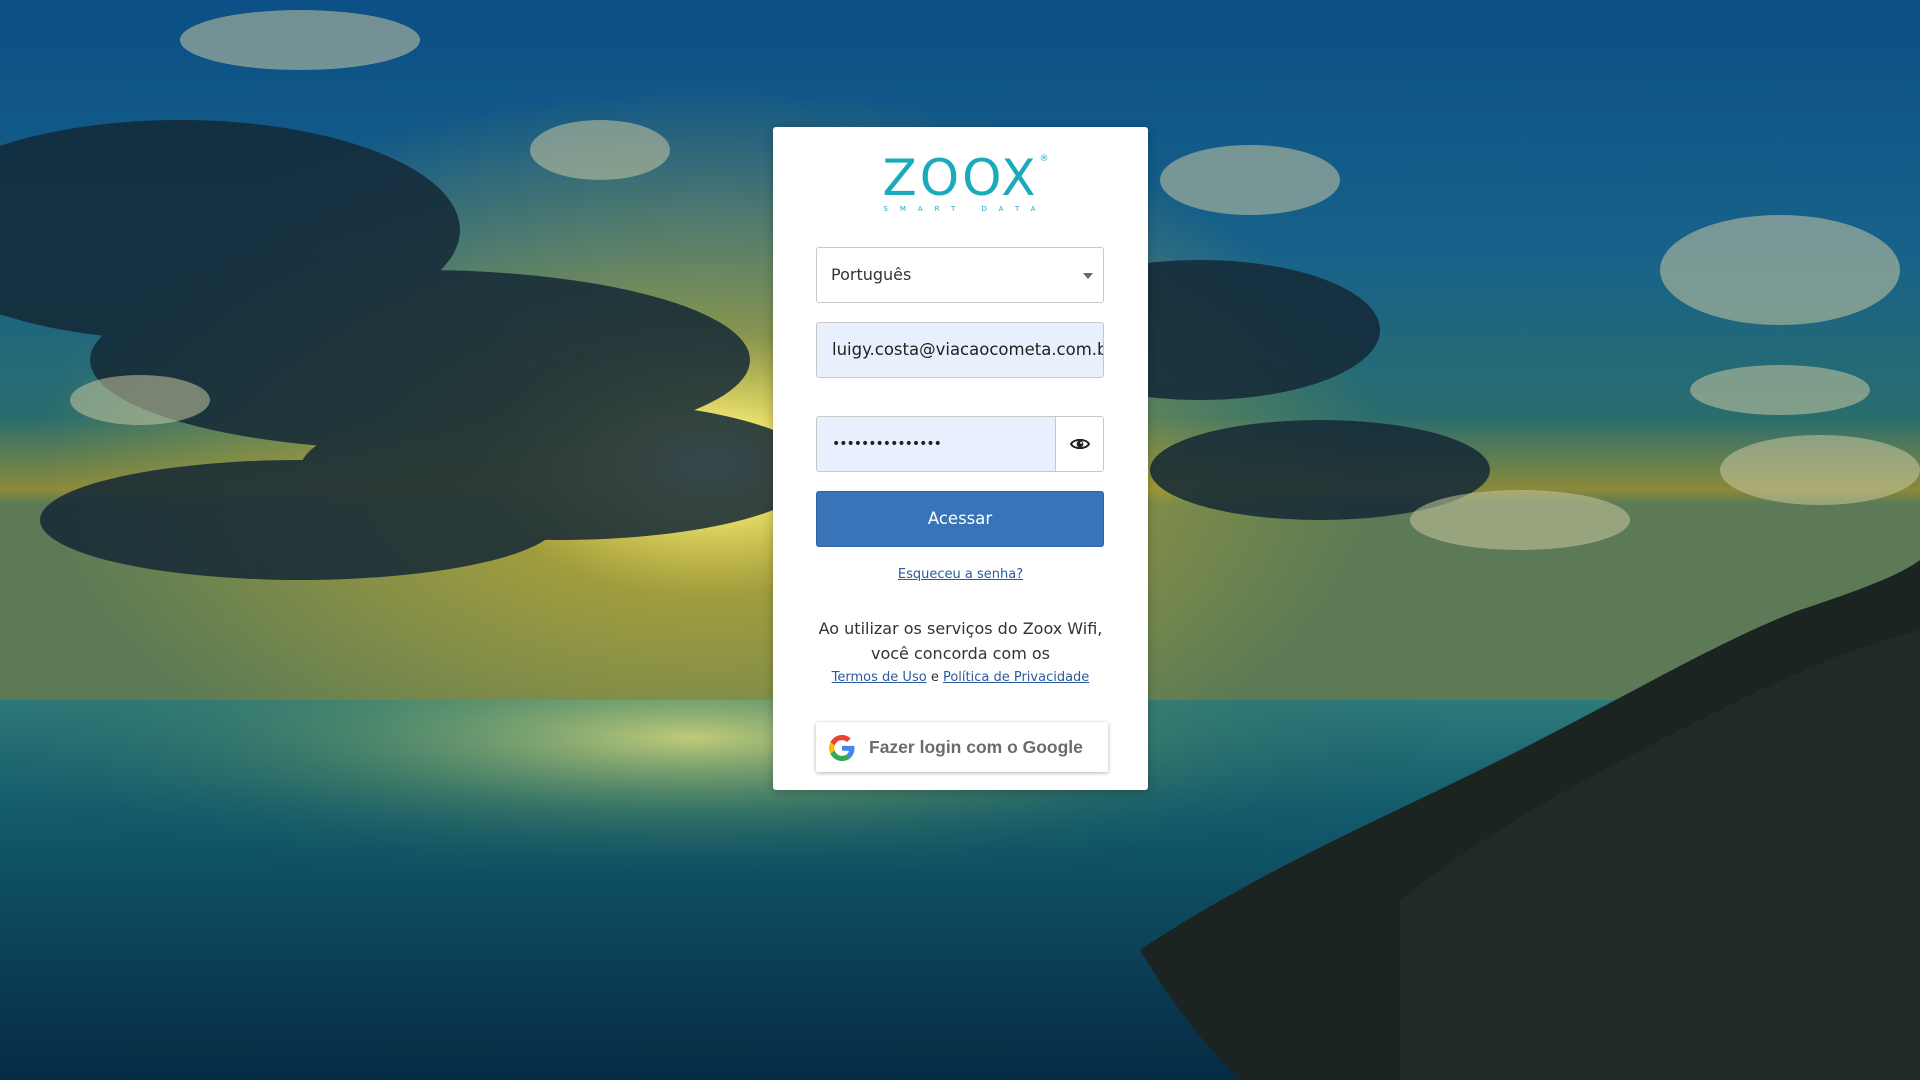 This screenshot has height=1080, width=1920. Describe the element at coordinates (965, 209) in the screenshot. I see `logo-tagline: SMART DATA` at that location.